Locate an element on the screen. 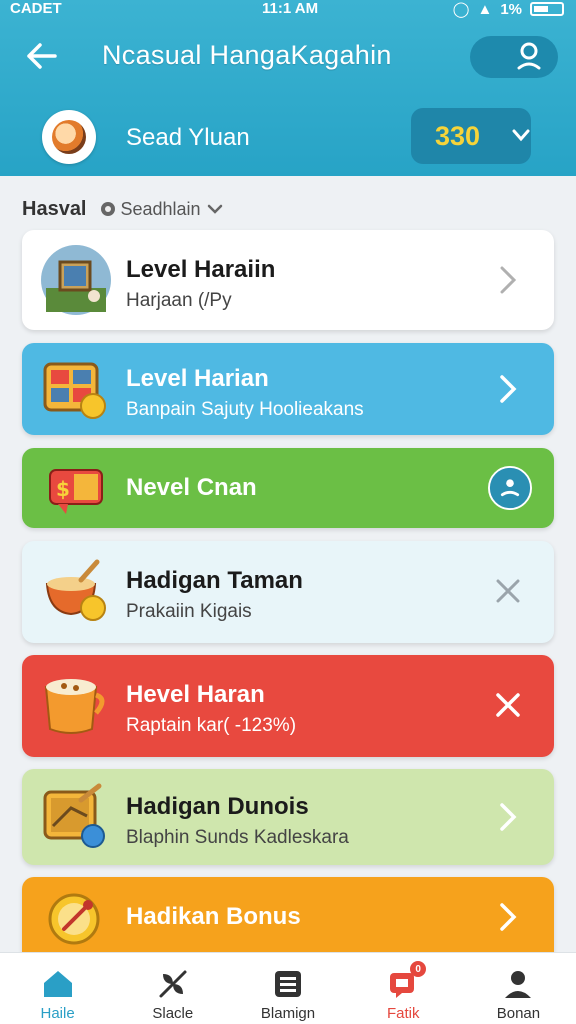 Image resolution: width=576 pixels, height=1024 pixels. card-subtitle: Harjaan (/Py is located at coordinates (179, 300).